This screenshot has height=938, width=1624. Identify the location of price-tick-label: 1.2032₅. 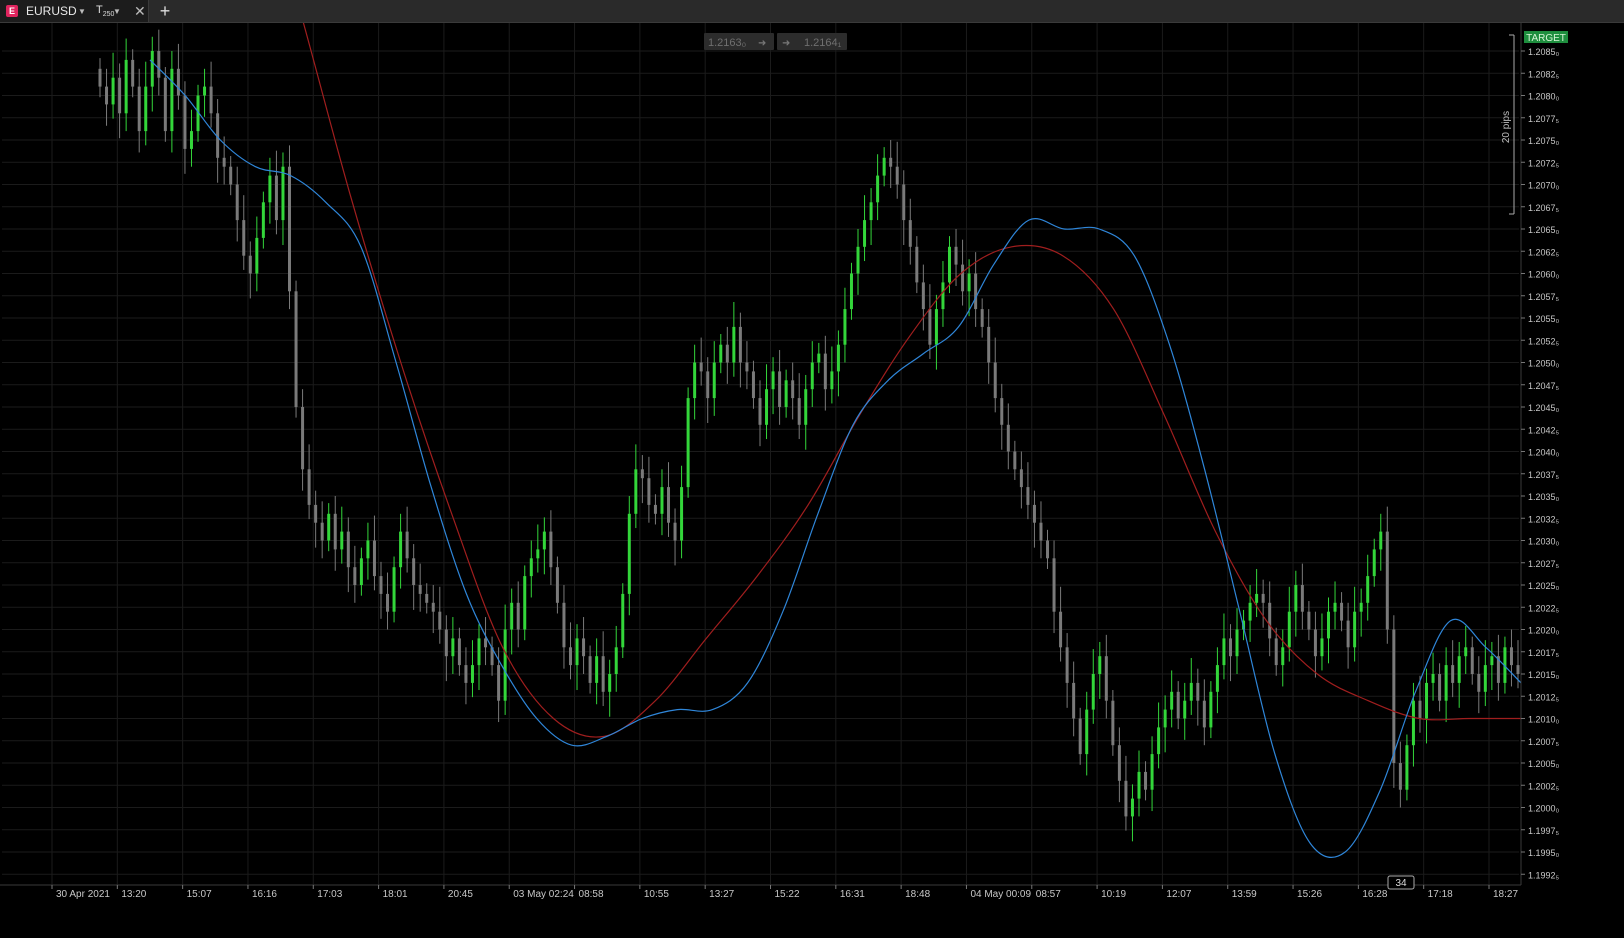
(1544, 519).